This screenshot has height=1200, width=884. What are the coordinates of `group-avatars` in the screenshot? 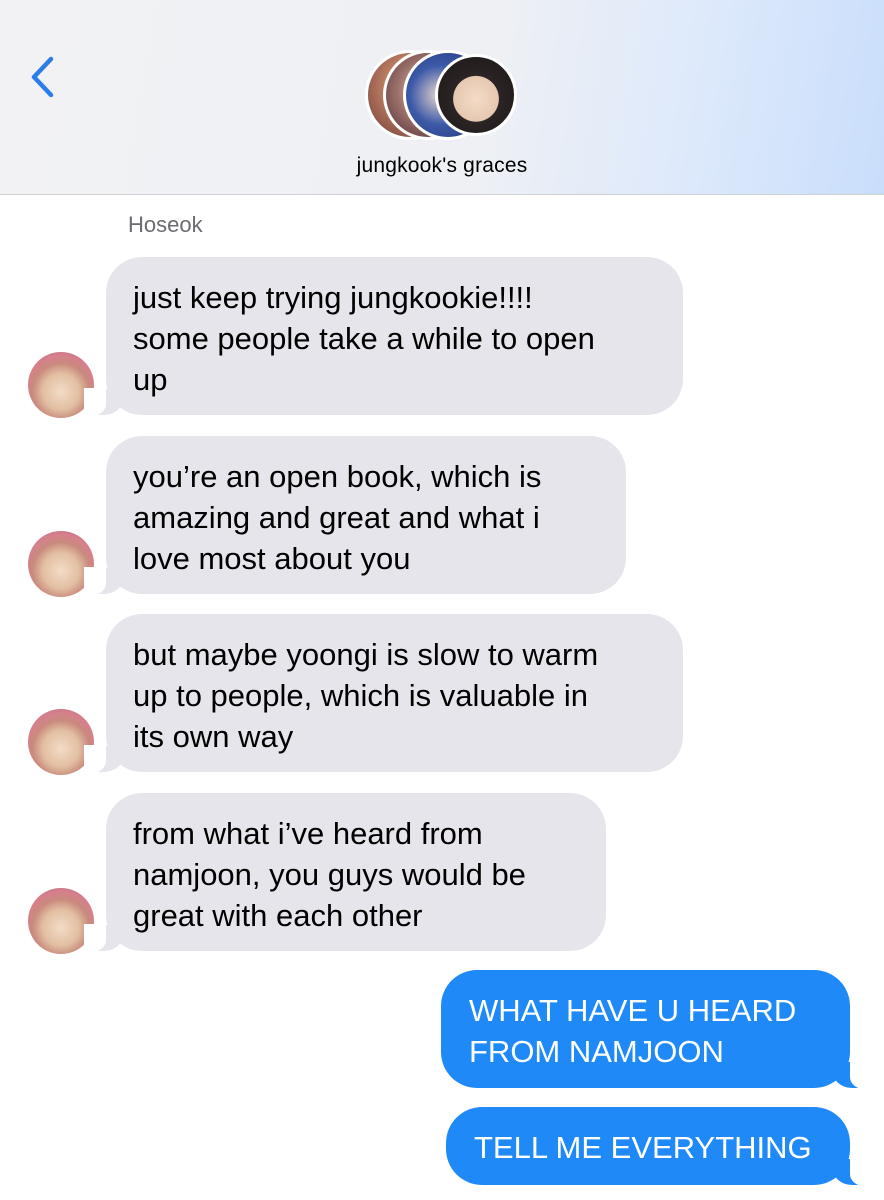 It's located at (445, 95).